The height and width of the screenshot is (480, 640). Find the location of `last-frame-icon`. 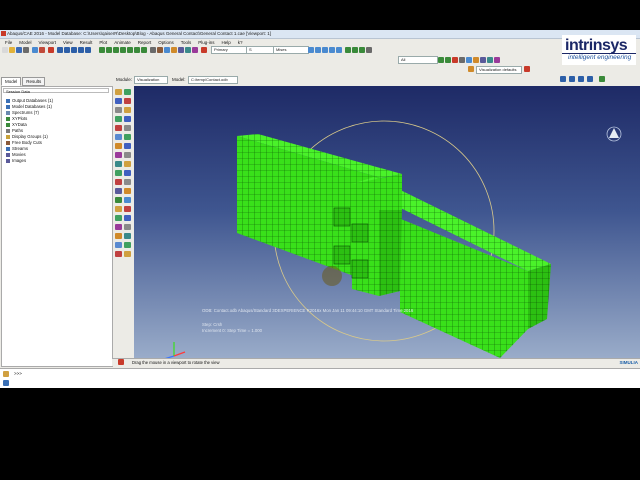

last-frame-icon is located at coordinates (88, 50).